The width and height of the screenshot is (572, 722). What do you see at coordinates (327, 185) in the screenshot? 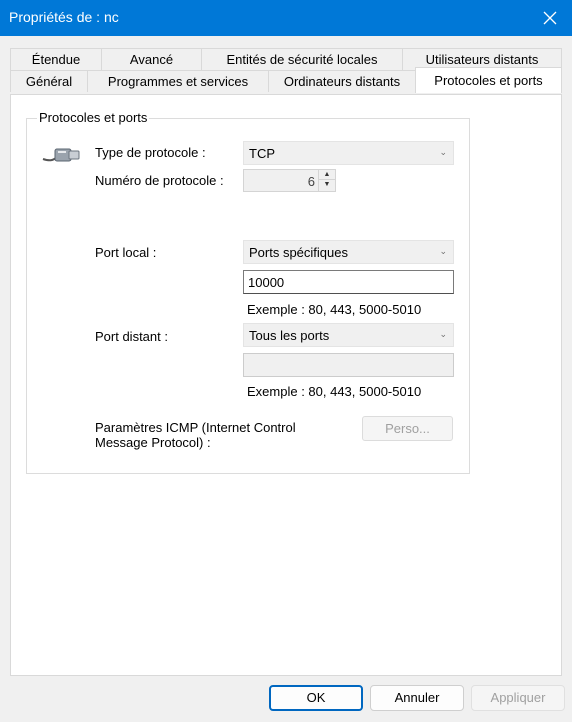
I see `stepper-down-icon: ▼` at bounding box center [327, 185].